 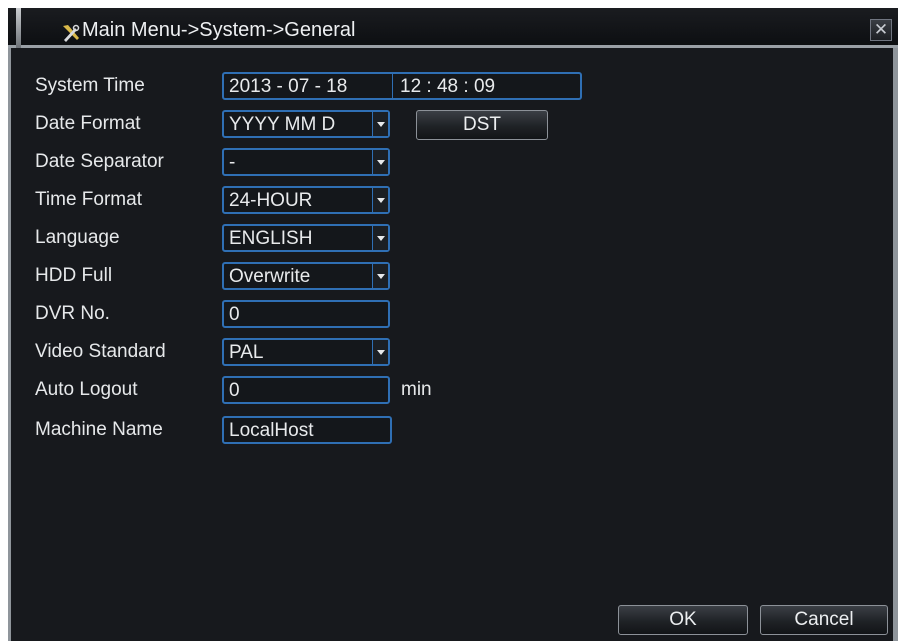 What do you see at coordinates (88, 123) in the screenshot?
I see `date-format-label: Date Format` at bounding box center [88, 123].